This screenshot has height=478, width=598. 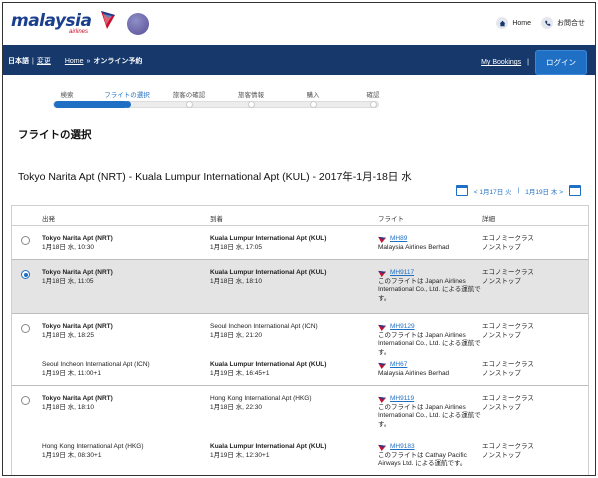 I want to click on flight-number-link: MH9183, so click(x=402, y=447).